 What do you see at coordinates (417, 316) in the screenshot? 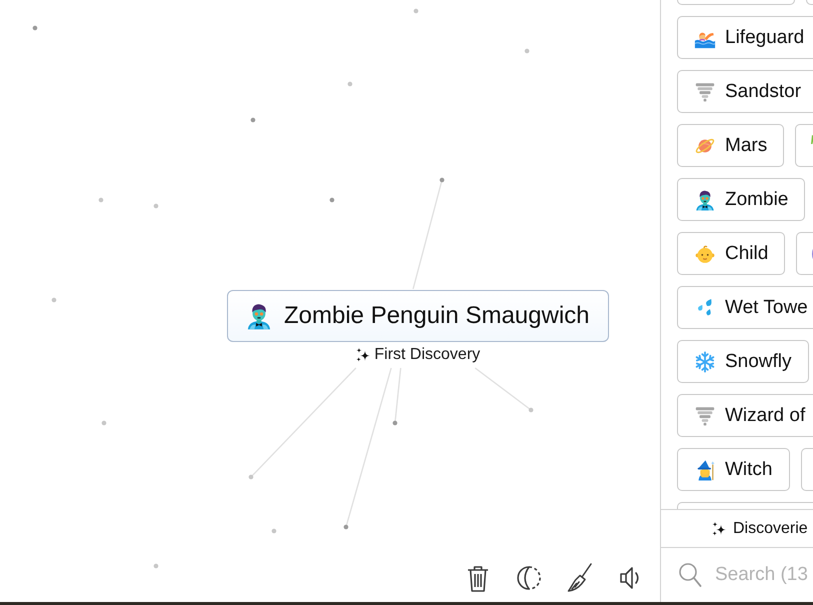
I see `element-tile: Zombie Penguin Smaugwich` at bounding box center [417, 316].